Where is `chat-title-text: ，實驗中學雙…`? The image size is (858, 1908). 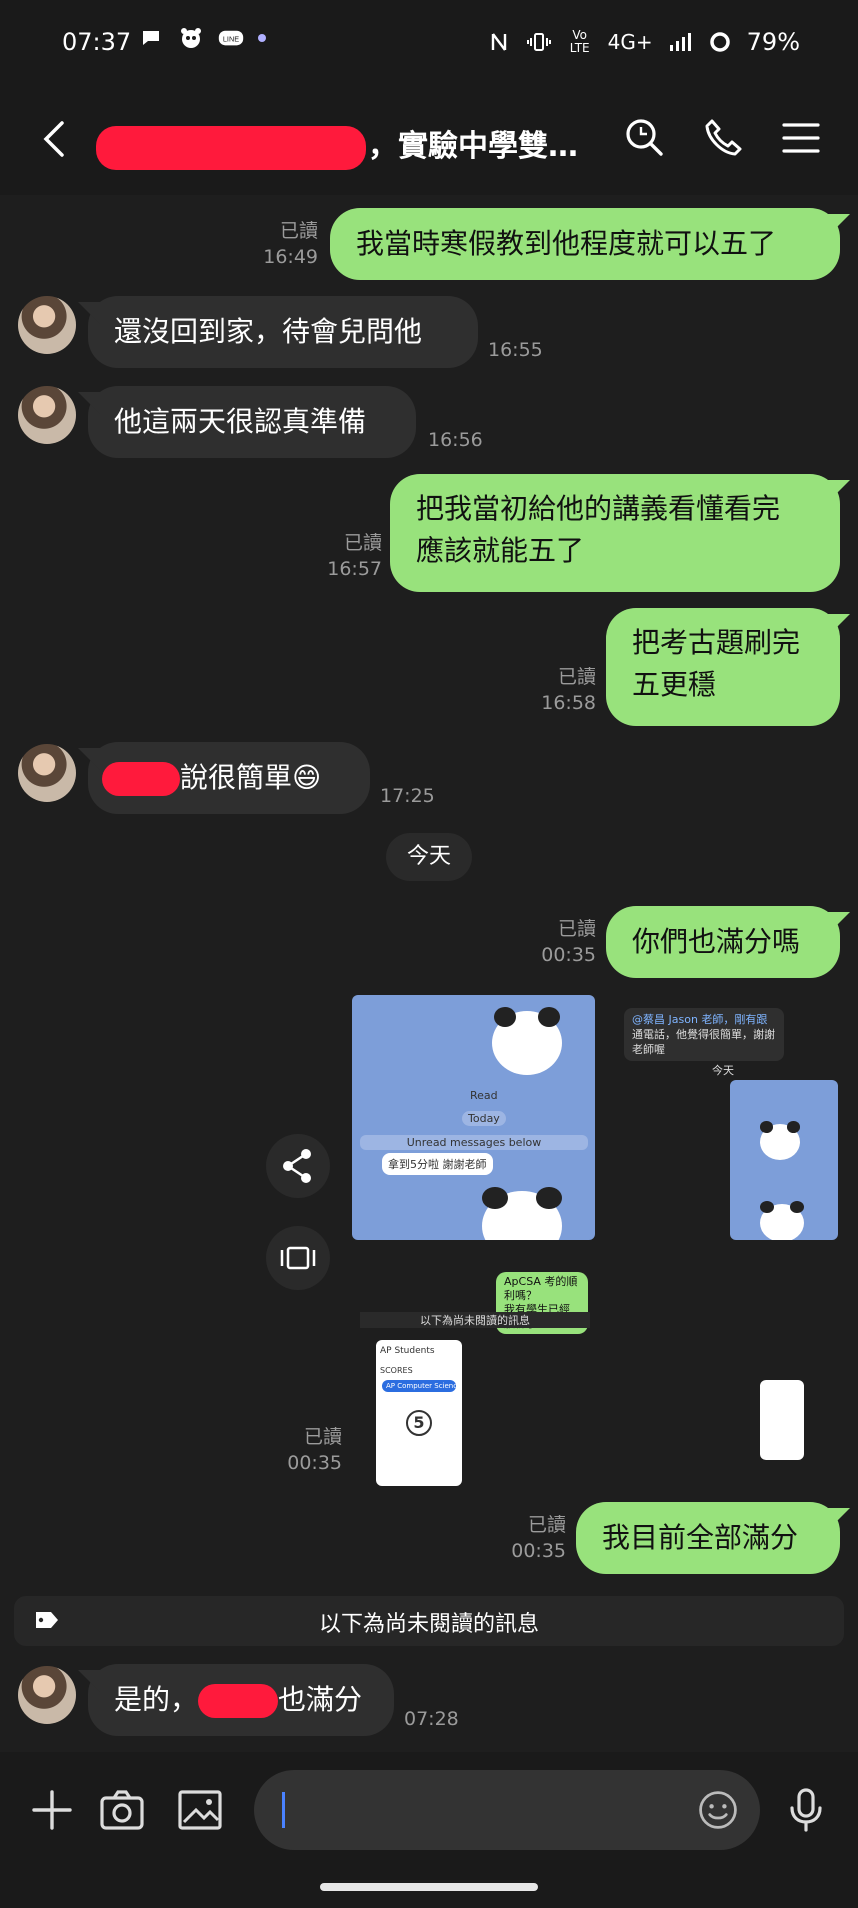 chat-title-text: ，實驗中學雙… is located at coordinates (473, 146).